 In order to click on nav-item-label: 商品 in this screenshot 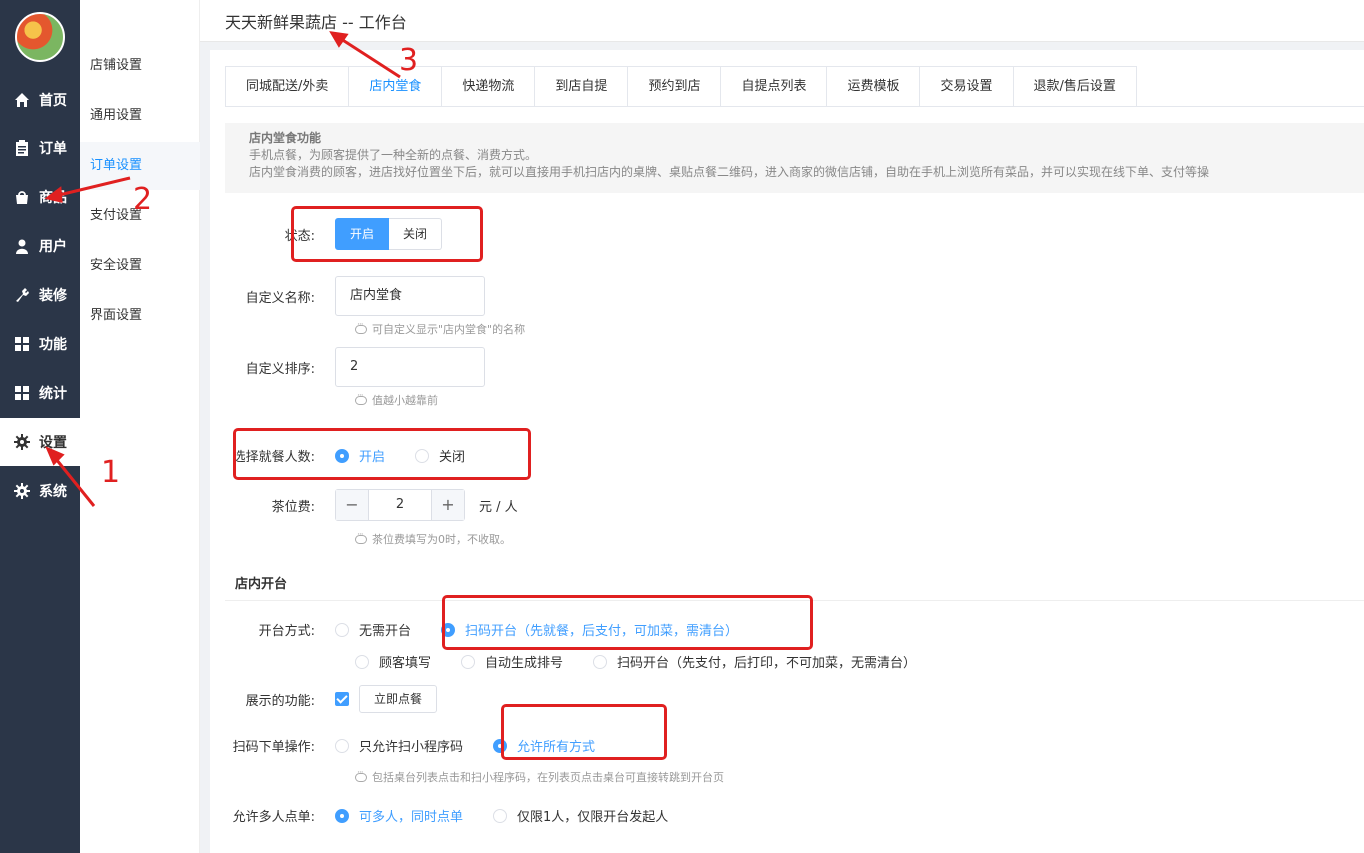, I will do `click(53, 198)`.